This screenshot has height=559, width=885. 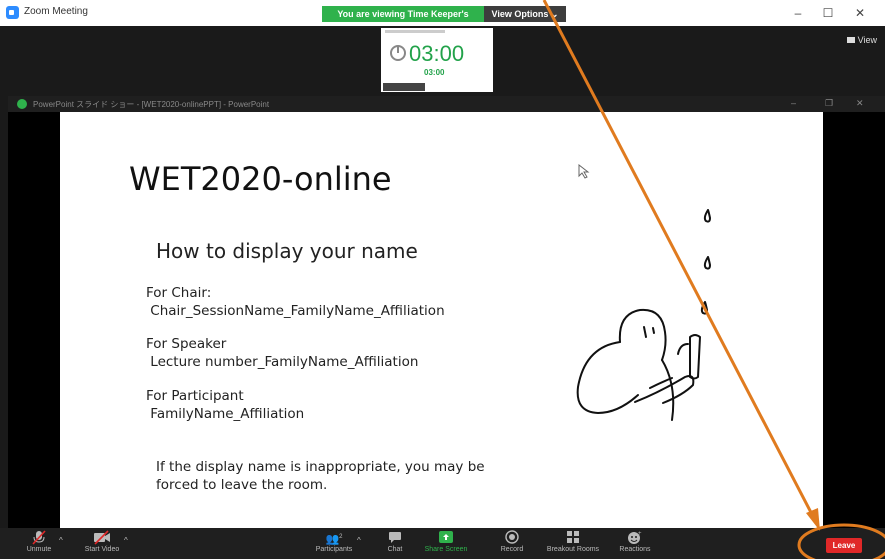 I want to click on chair-label: For Chair:, so click(x=179, y=293).